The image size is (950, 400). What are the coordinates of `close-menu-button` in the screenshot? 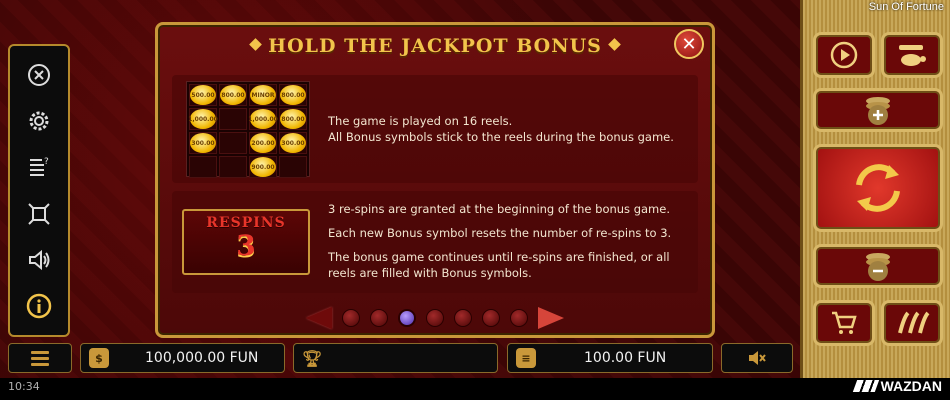 It's located at (39, 75).